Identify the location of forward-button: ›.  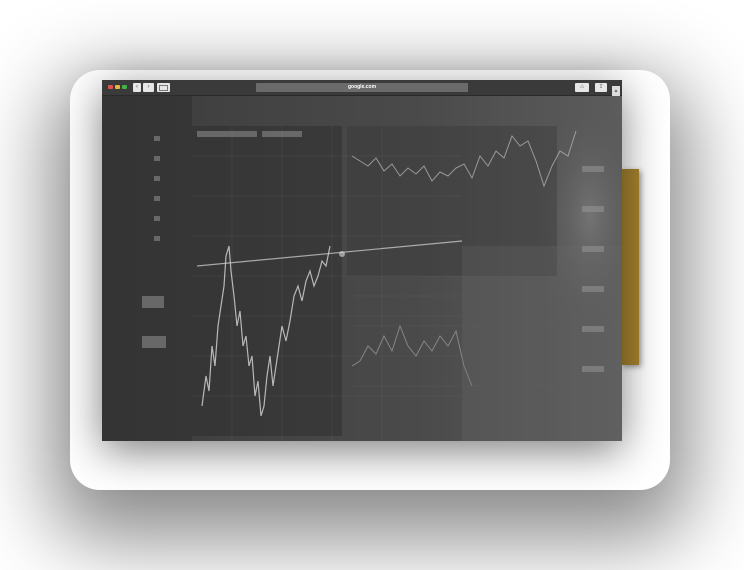
(148, 87).